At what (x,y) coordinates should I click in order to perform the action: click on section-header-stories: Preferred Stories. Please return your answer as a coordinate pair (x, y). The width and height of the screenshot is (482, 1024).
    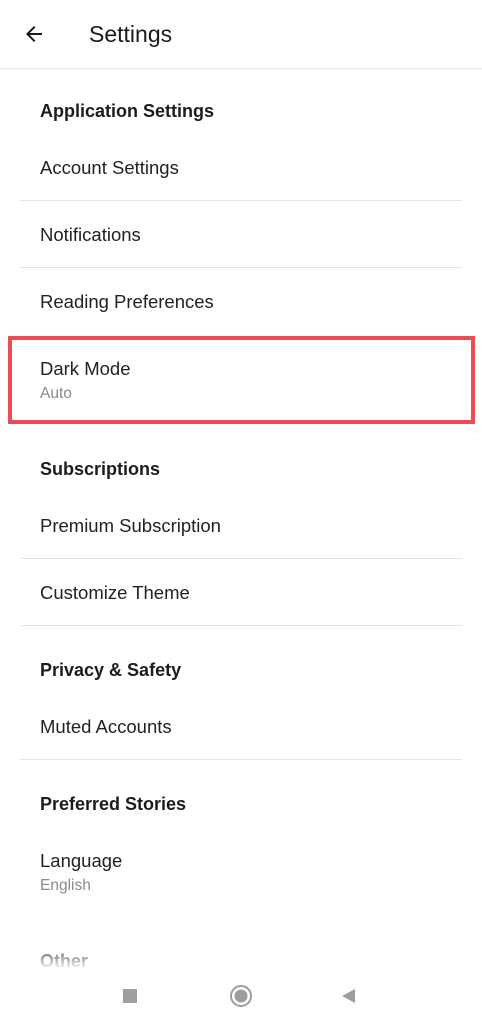
    Looking at the image, I should click on (113, 804).